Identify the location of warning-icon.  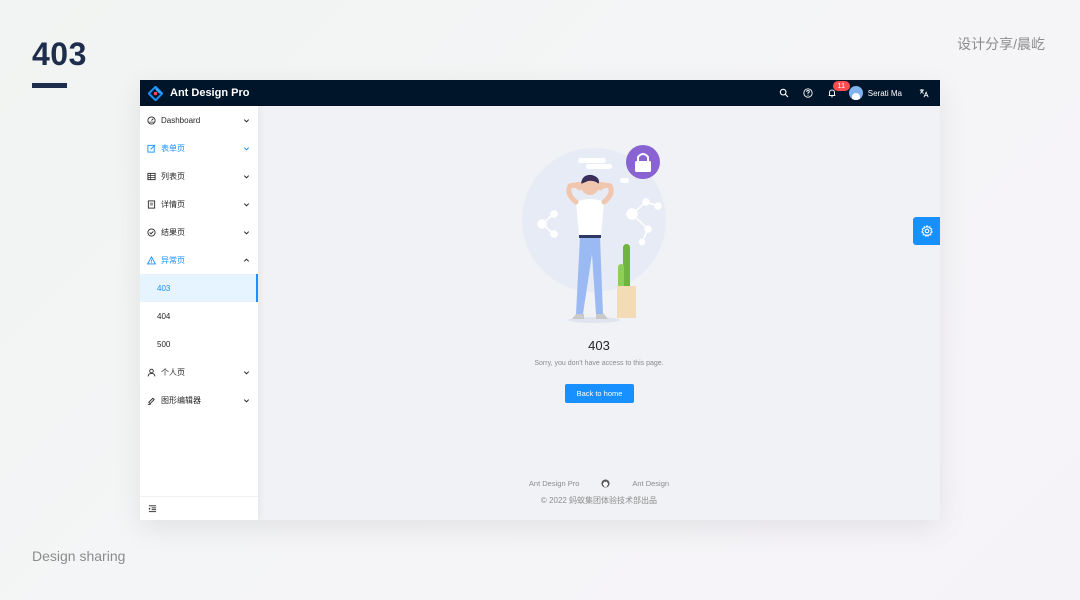
(151, 259).